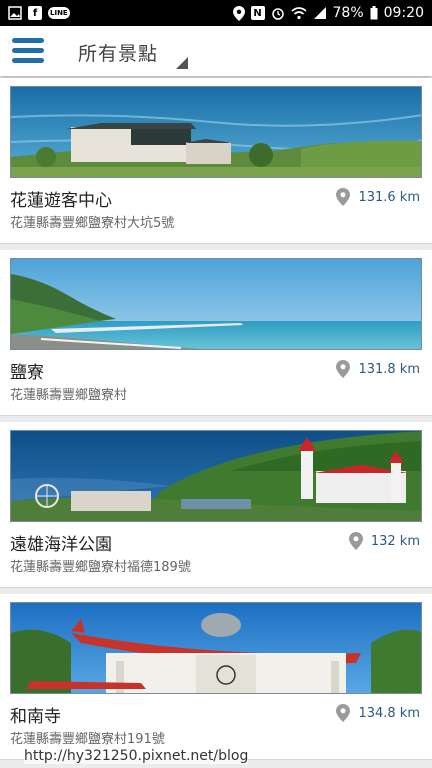 This screenshot has height=768, width=432. I want to click on dropdown-arrow-icon, so click(182, 63).